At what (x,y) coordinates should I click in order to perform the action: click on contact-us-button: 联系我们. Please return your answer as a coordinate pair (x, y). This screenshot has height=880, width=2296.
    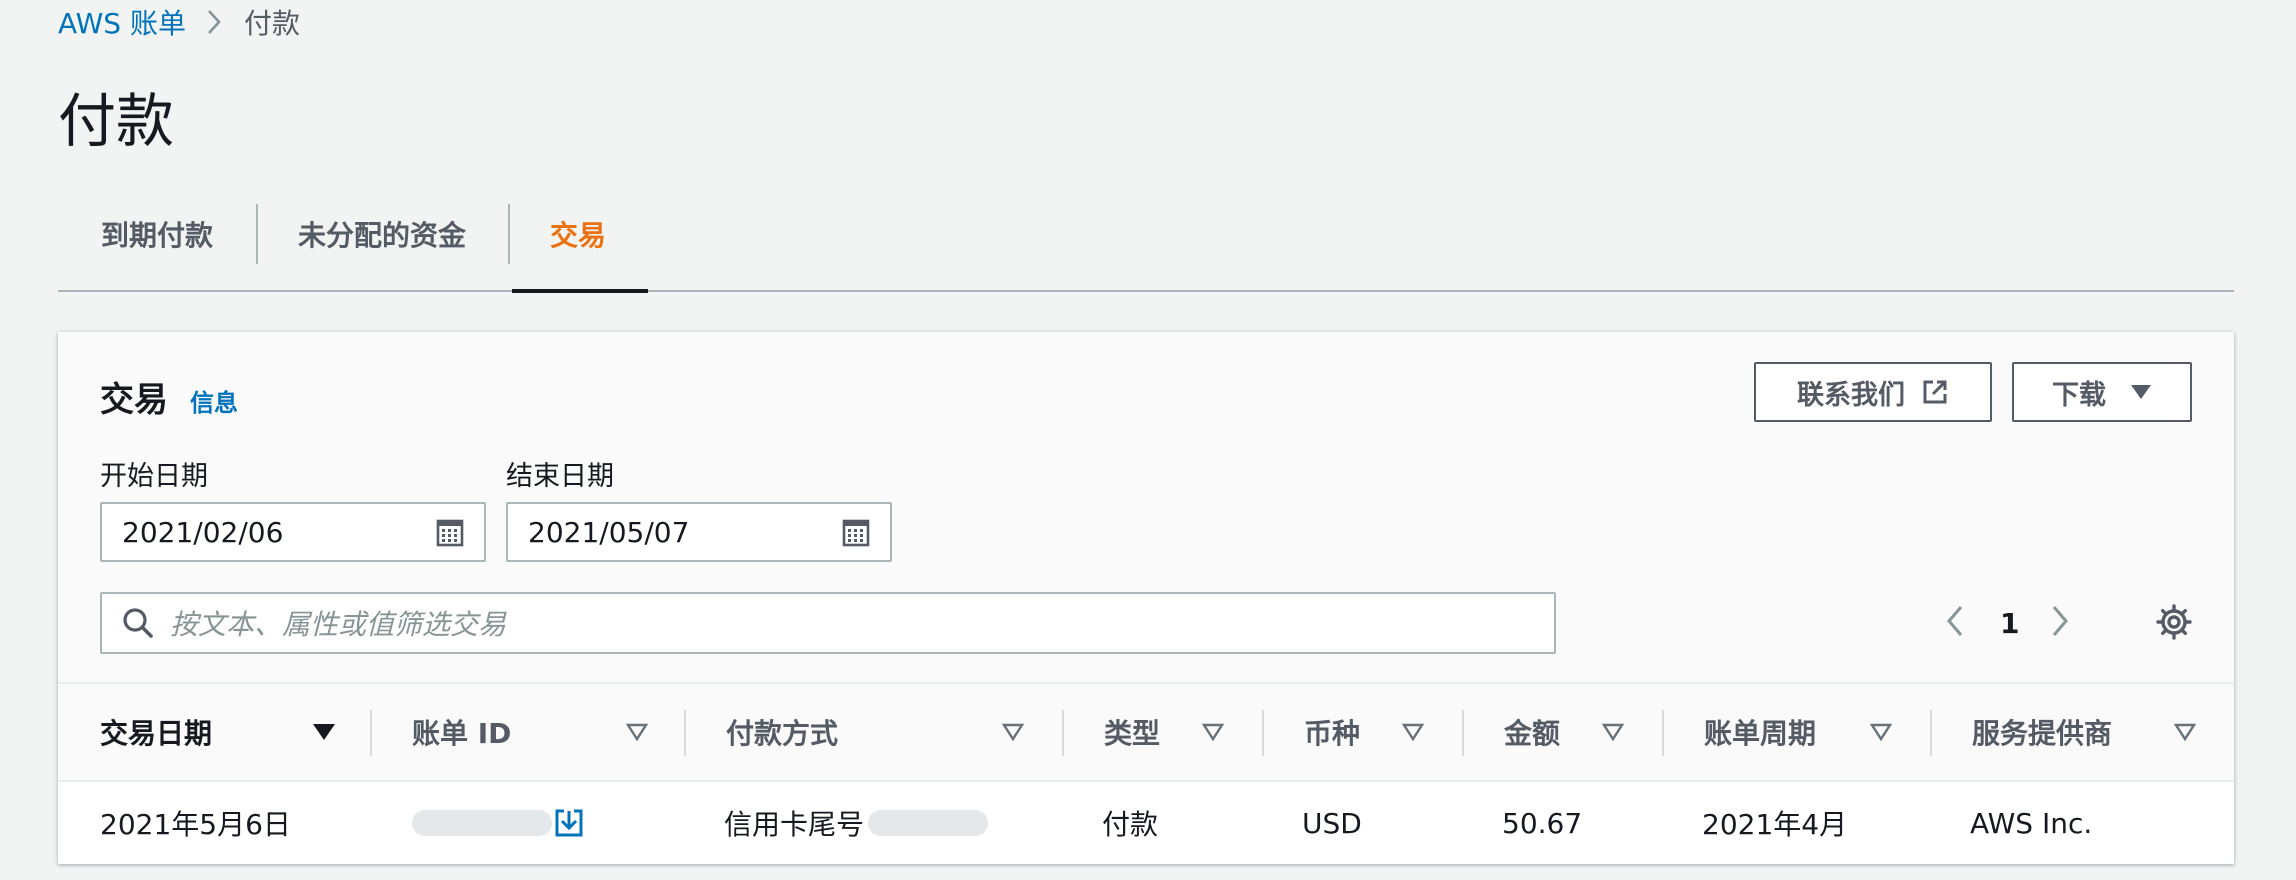
    Looking at the image, I should click on (1873, 392).